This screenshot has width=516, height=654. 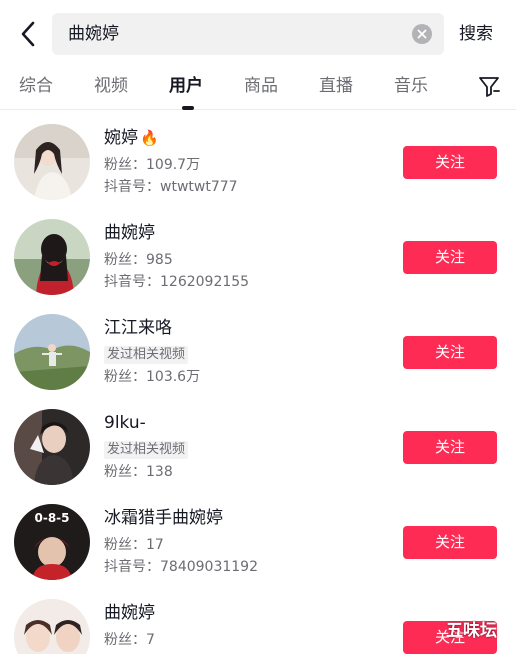 I want to click on back-button, so click(x=28, y=34).